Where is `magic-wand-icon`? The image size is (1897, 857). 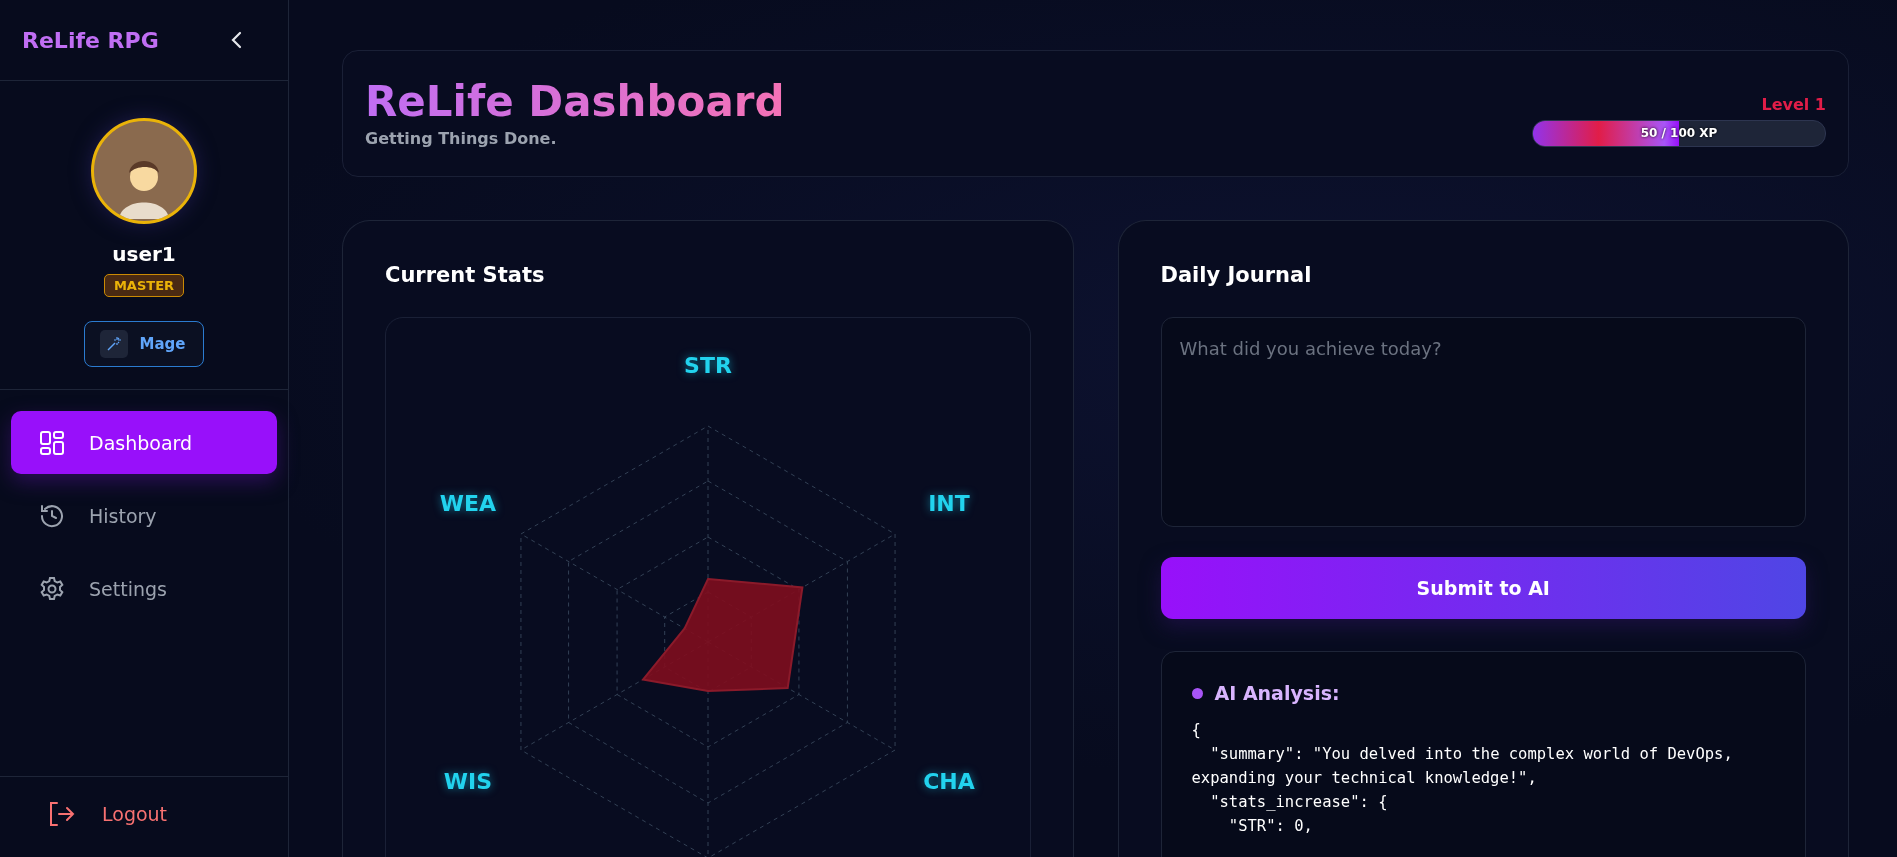
magic-wand-icon is located at coordinates (113, 344).